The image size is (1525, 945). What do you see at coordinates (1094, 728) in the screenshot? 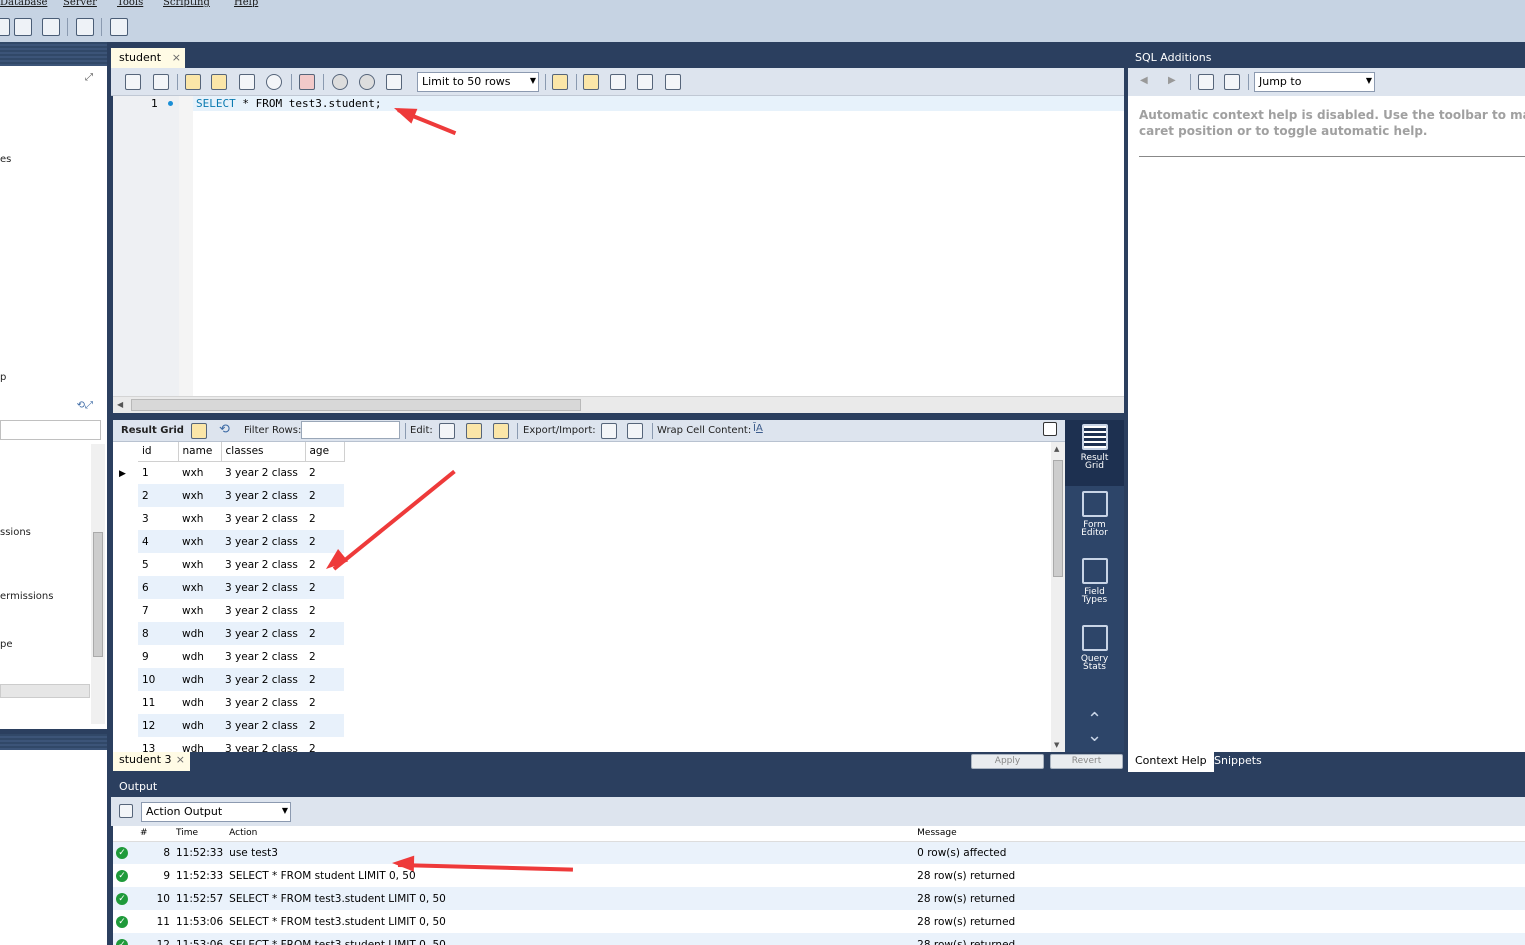
I see `more-panels-icon: ⌃ ⌄` at bounding box center [1094, 728].